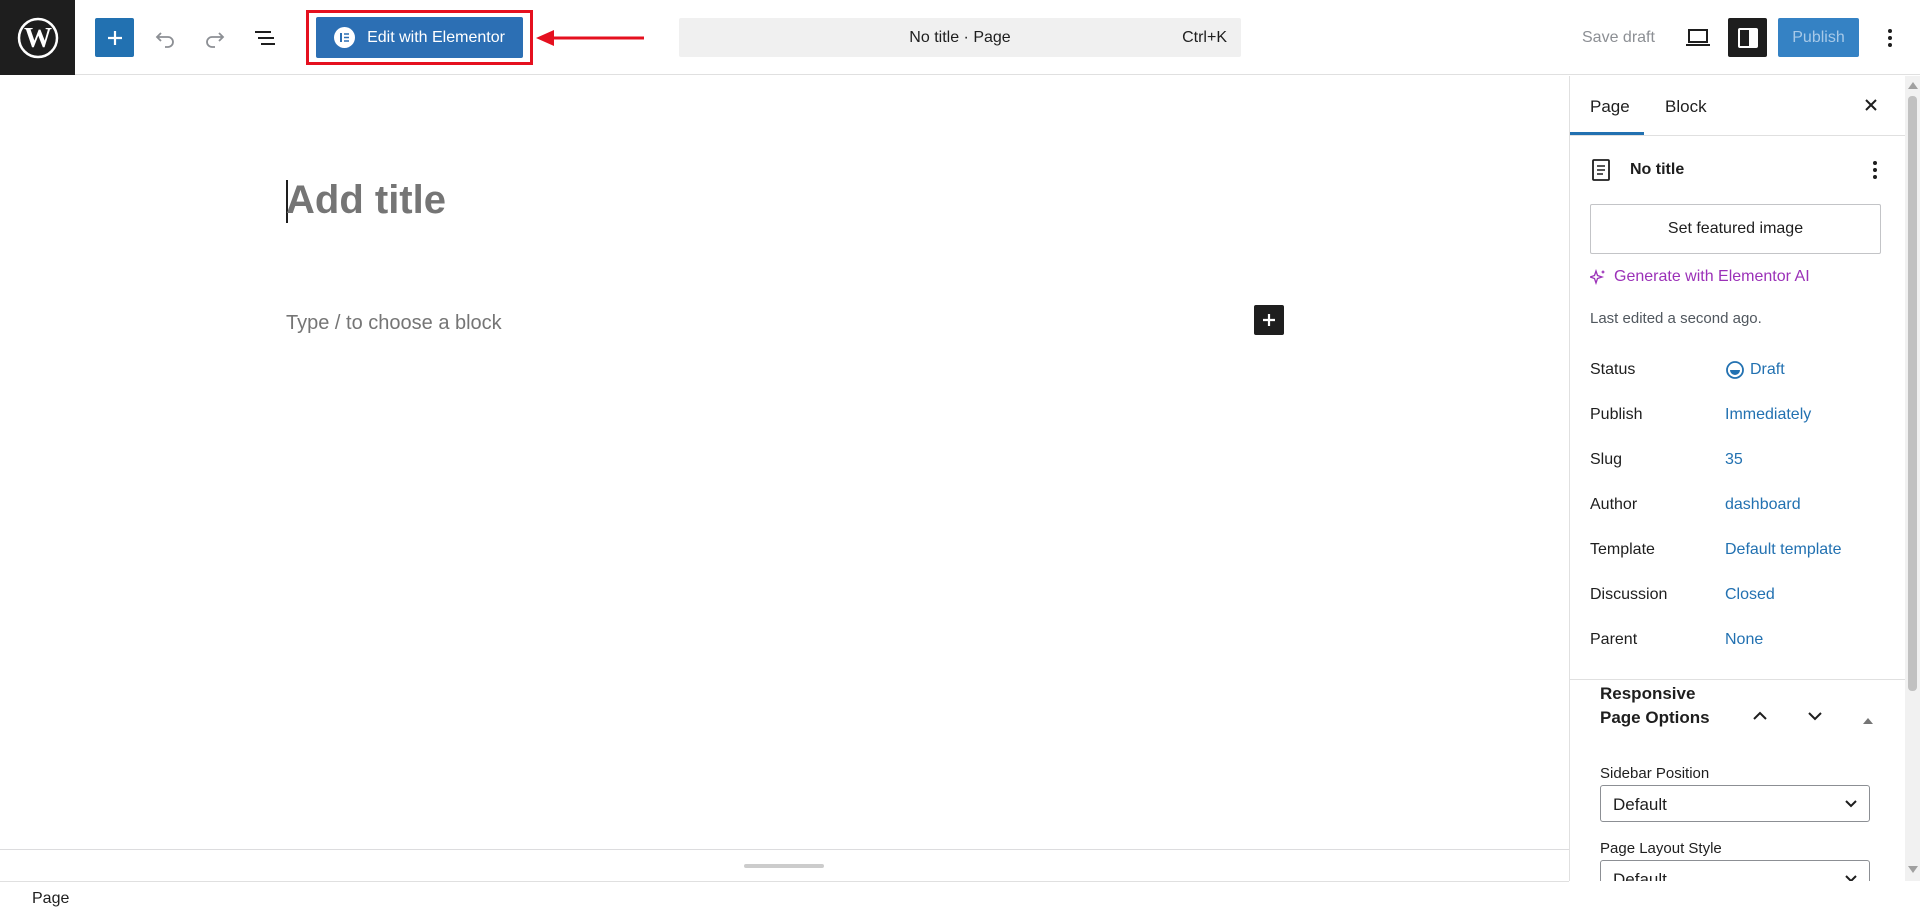 The width and height of the screenshot is (1920, 912). I want to click on wordpress-logo-button: W, so click(37, 37).